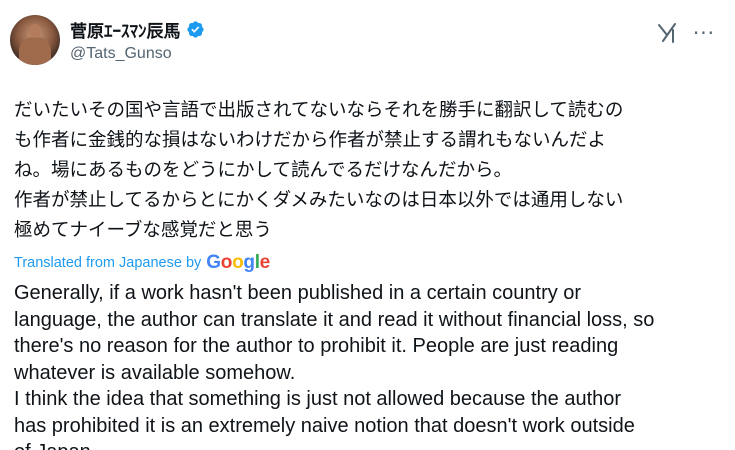 The height and width of the screenshot is (450, 735). Describe the element at coordinates (704, 33) in the screenshot. I see `more-options-icon: ···` at that location.